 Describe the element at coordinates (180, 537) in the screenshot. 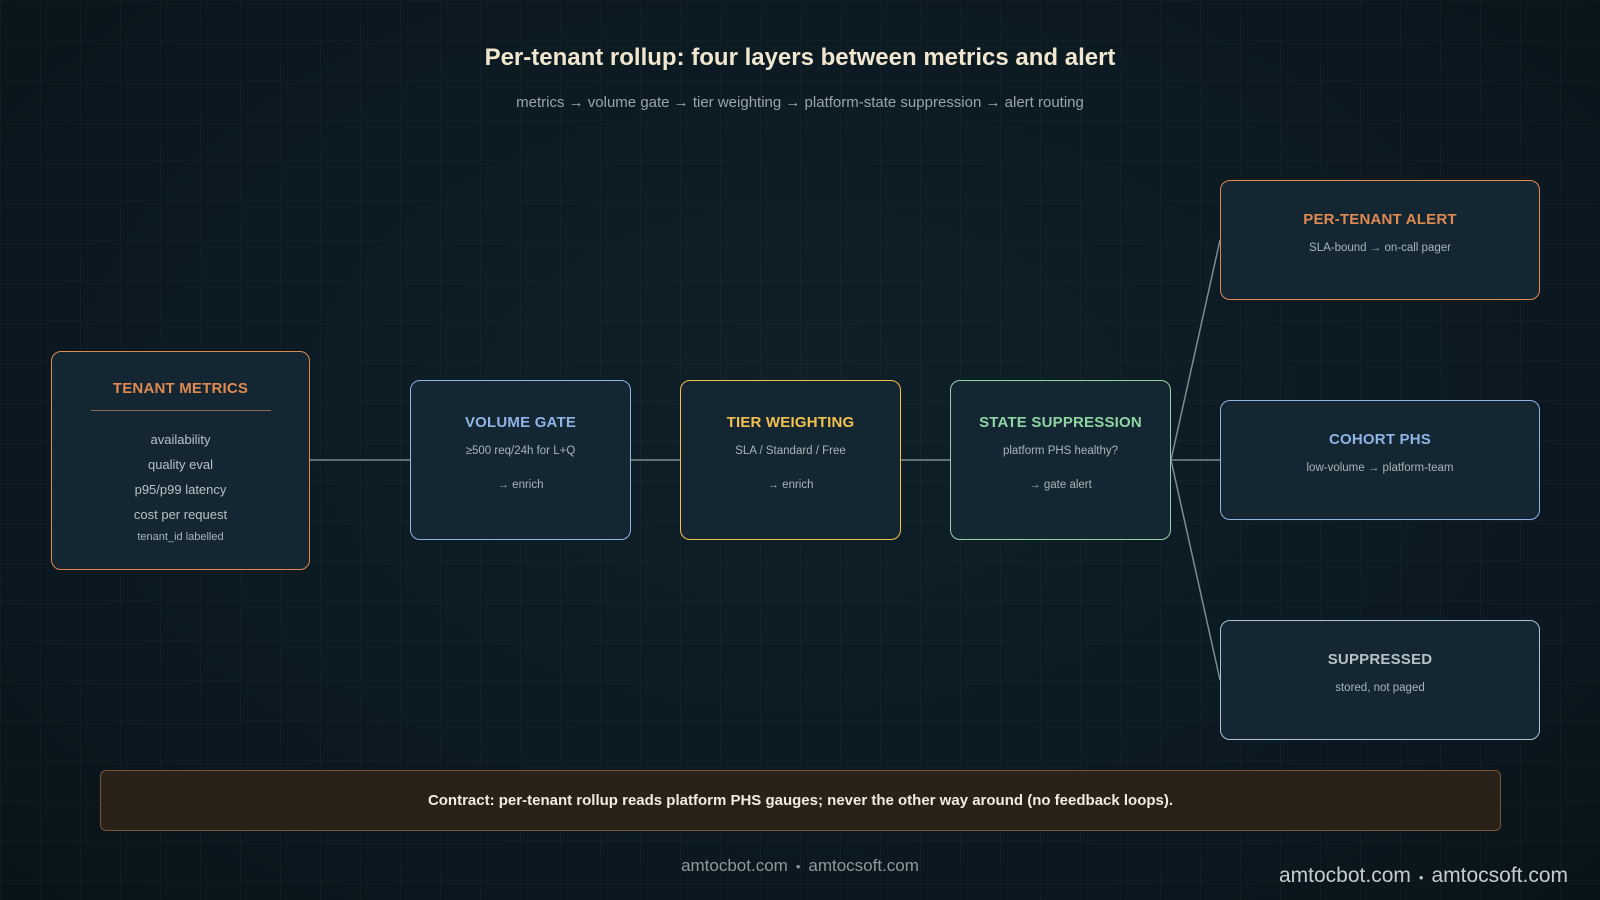

I see `node-footnote: tenant_id labelled` at that location.